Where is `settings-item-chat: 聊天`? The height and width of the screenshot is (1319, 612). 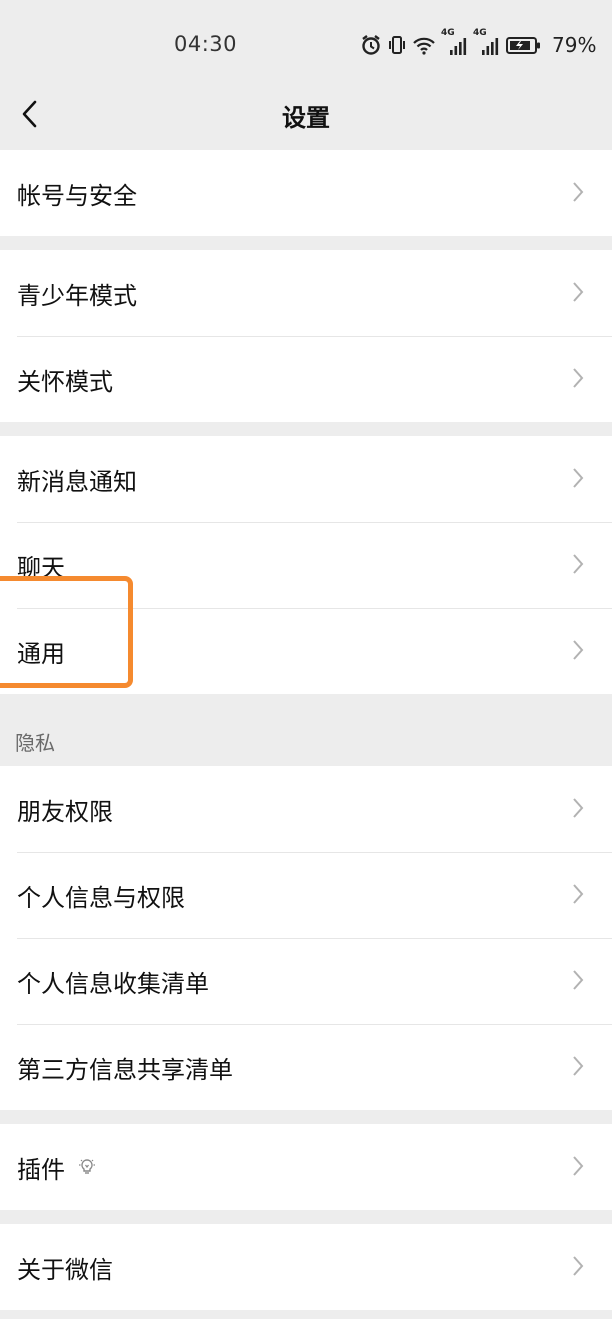
settings-item-chat: 聊天 is located at coordinates (306, 565).